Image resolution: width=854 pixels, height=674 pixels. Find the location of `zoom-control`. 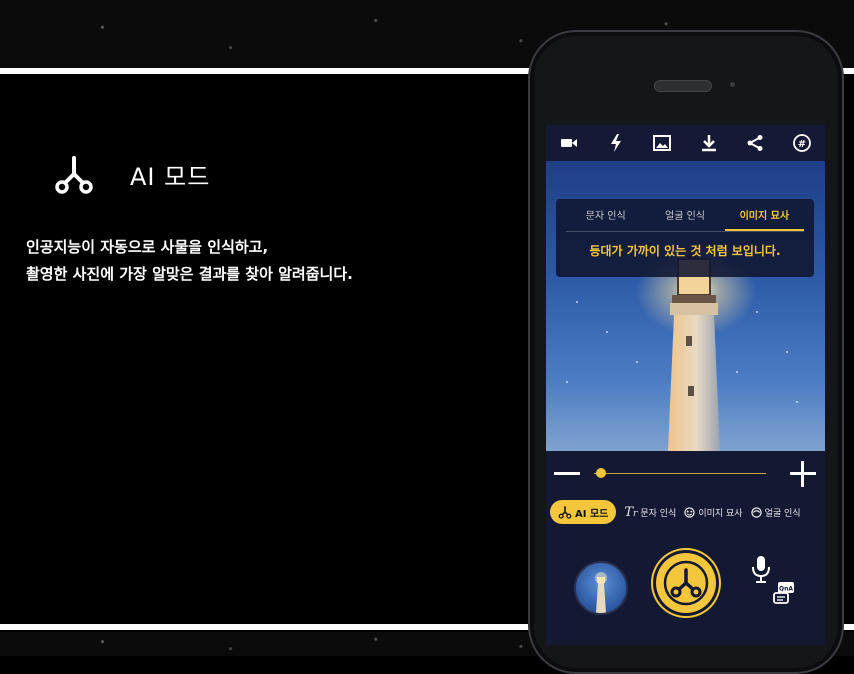

zoom-control is located at coordinates (685, 473).